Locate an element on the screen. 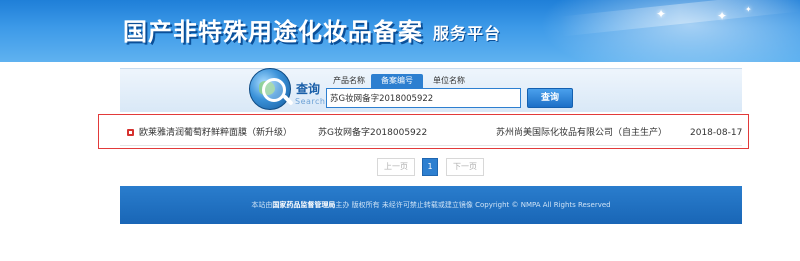 This screenshot has width=800, height=261. footer-prefix: 本站由 is located at coordinates (262, 205).